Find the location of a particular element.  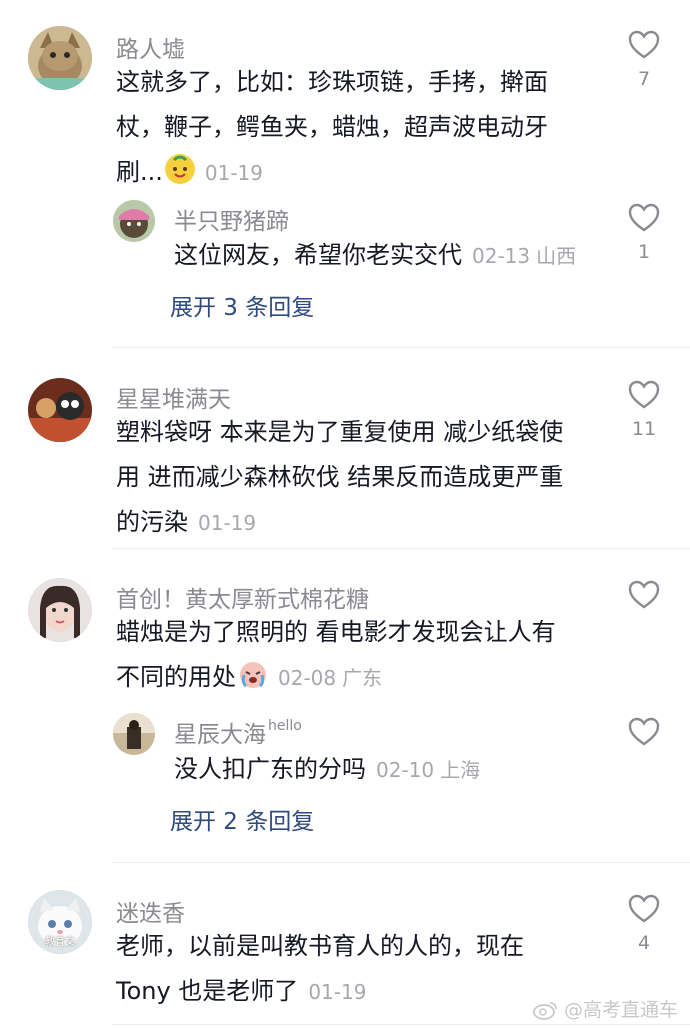

reply-location: 山西 is located at coordinates (556, 256).